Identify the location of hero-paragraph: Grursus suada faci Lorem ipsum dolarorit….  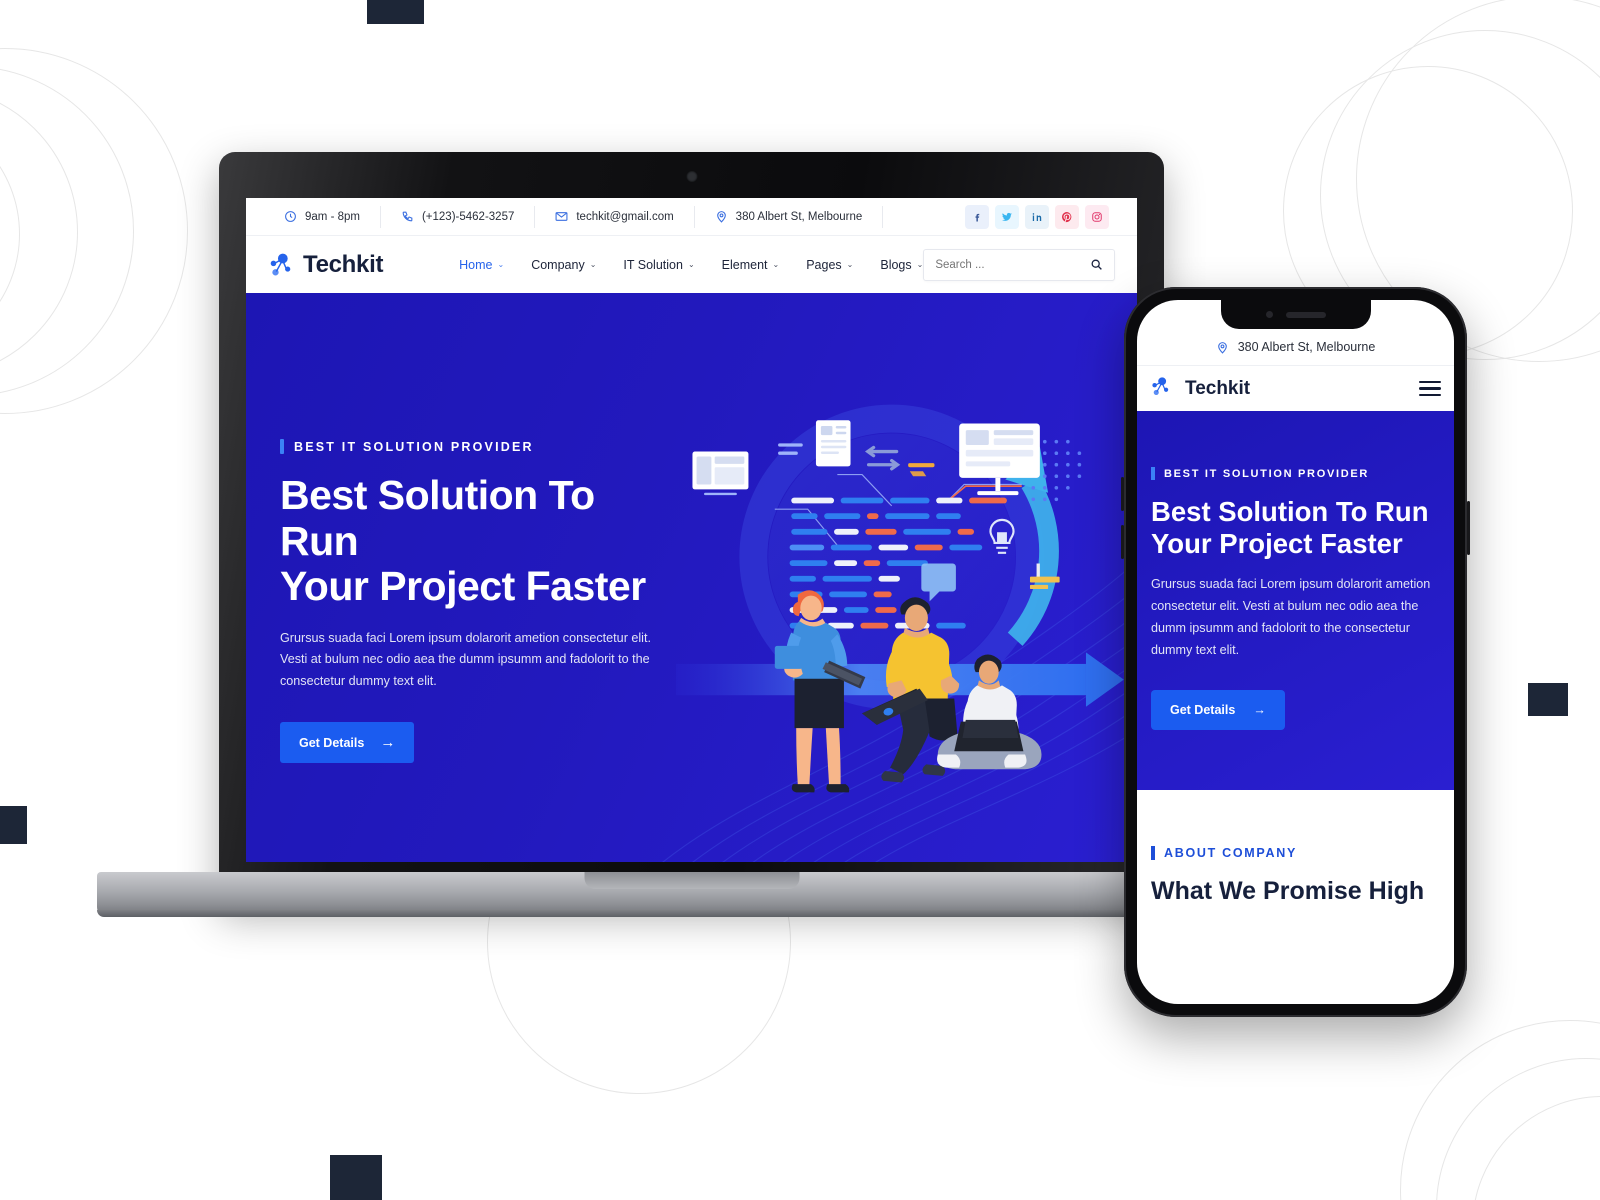
(465, 659).